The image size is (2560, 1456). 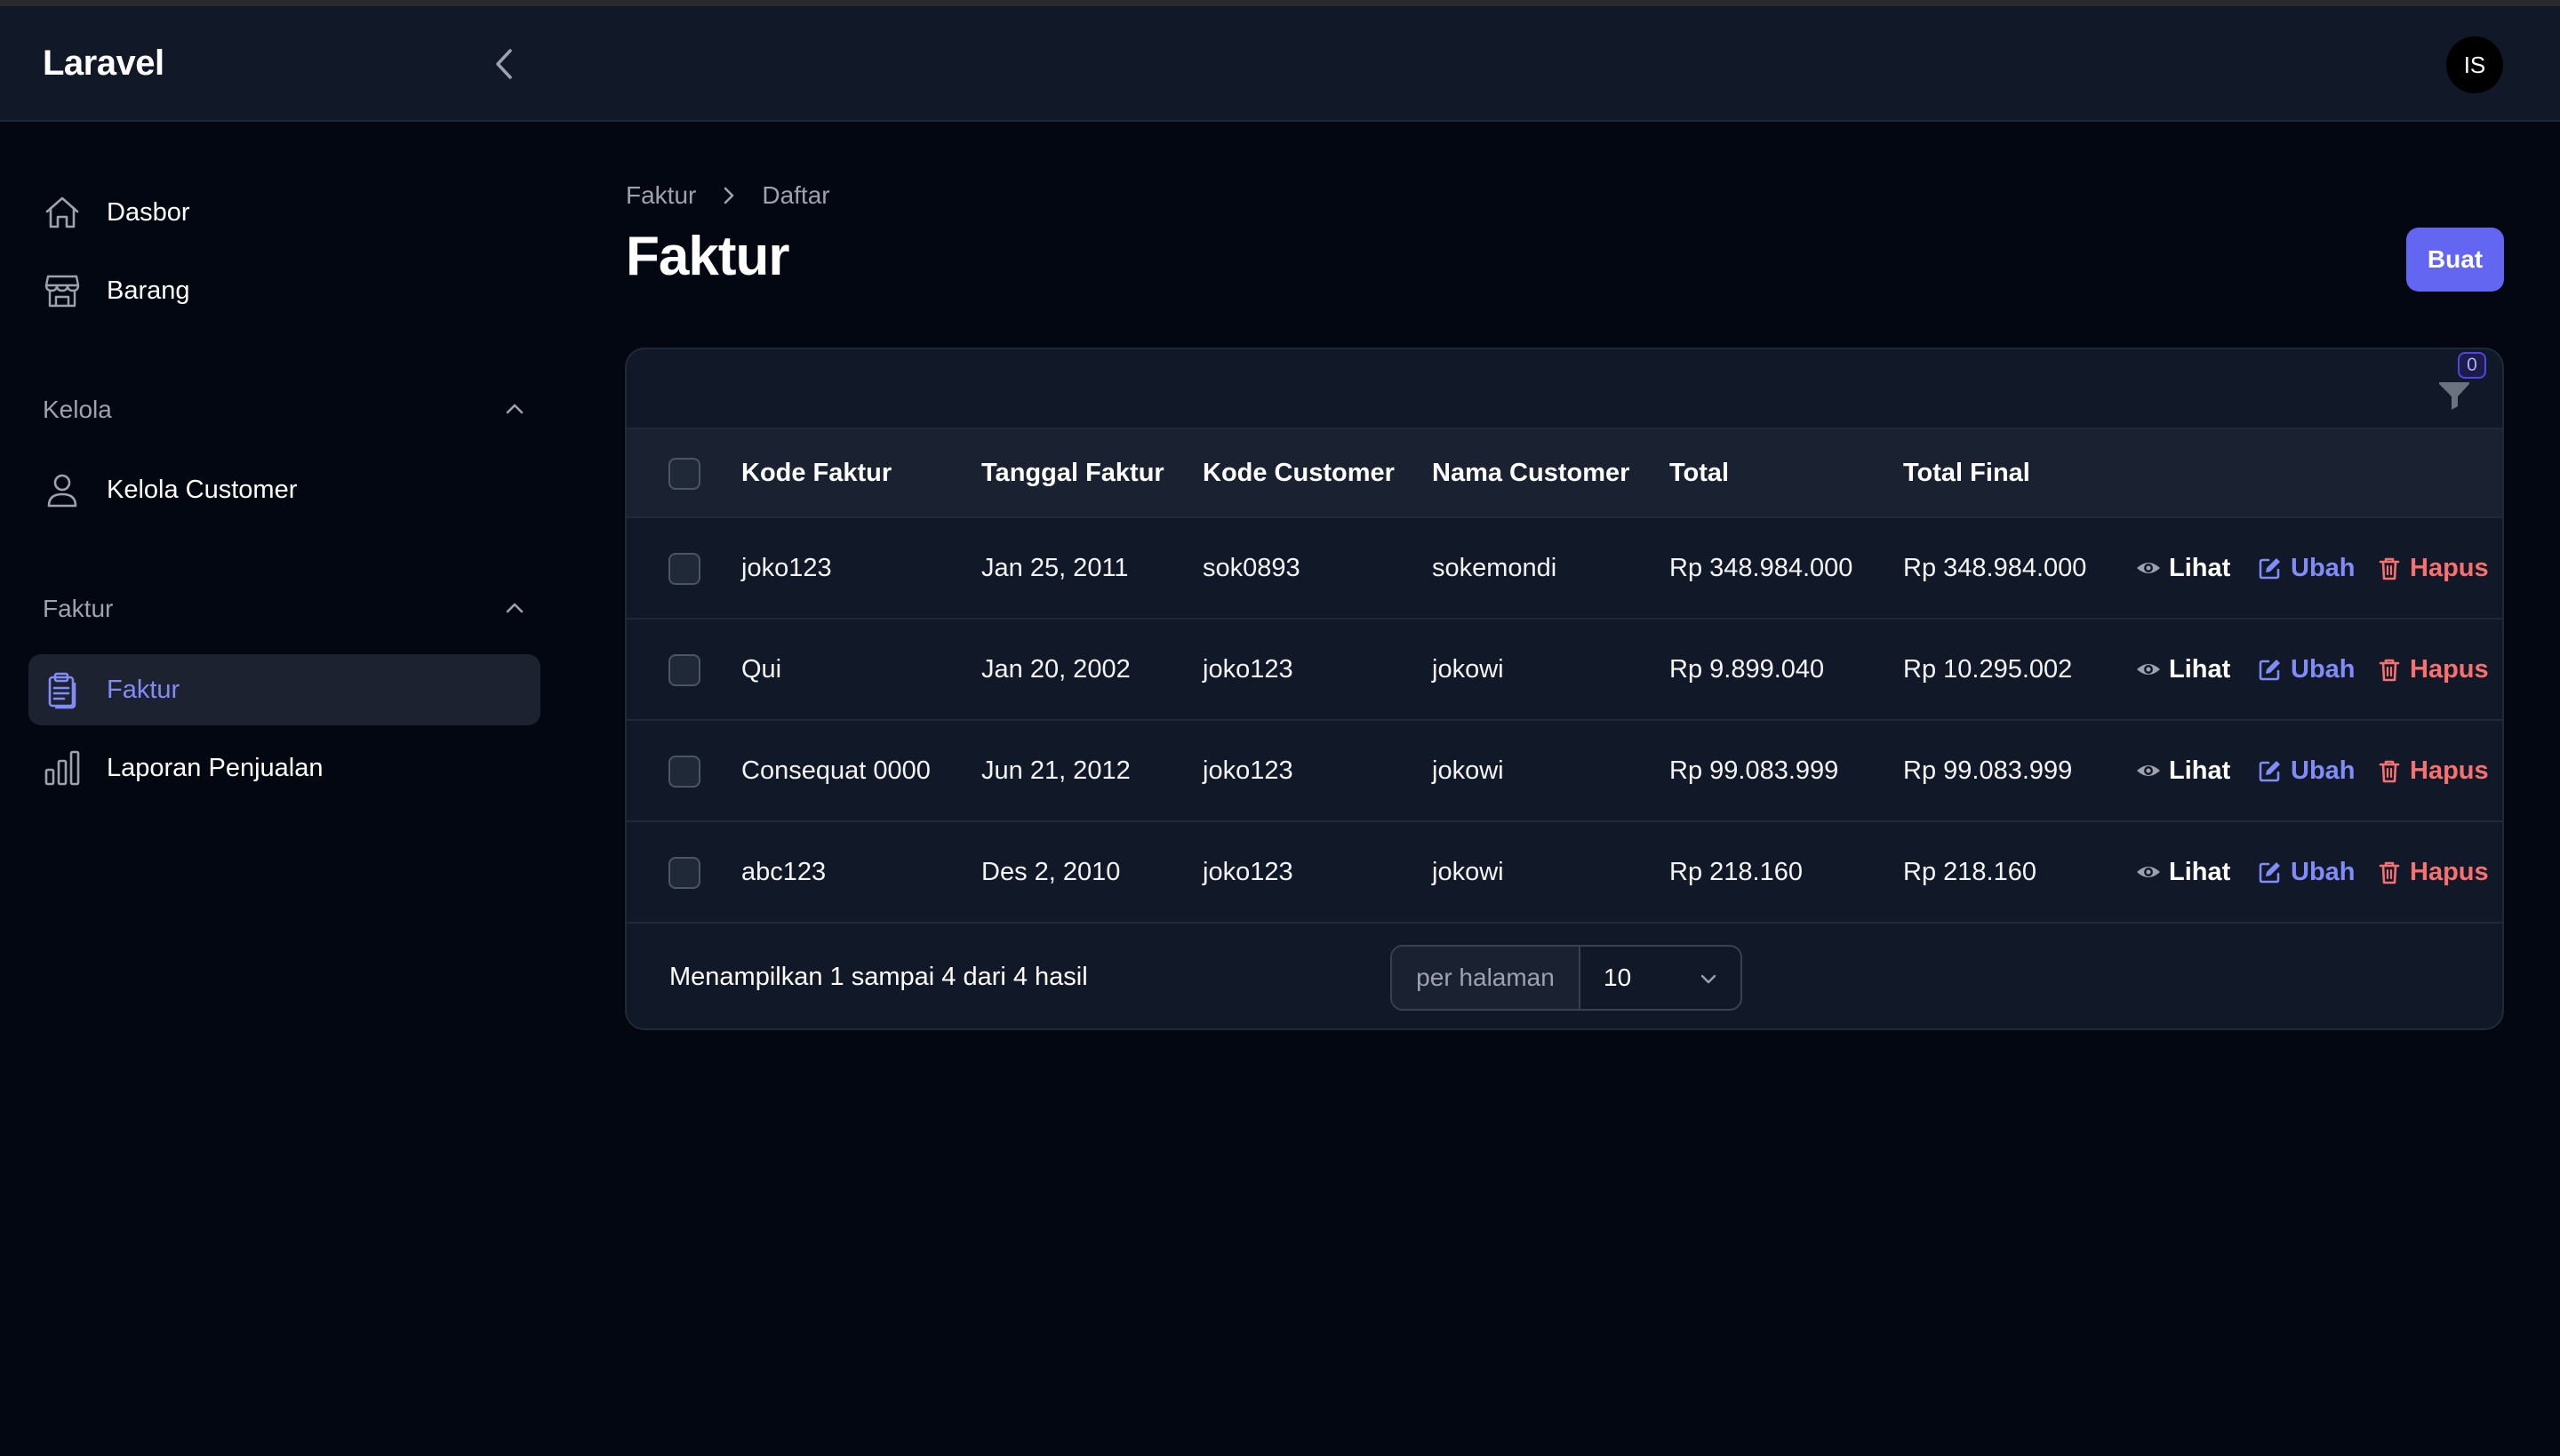 What do you see at coordinates (1251, 567) in the screenshot?
I see `cell-kode-customer: sok0893` at bounding box center [1251, 567].